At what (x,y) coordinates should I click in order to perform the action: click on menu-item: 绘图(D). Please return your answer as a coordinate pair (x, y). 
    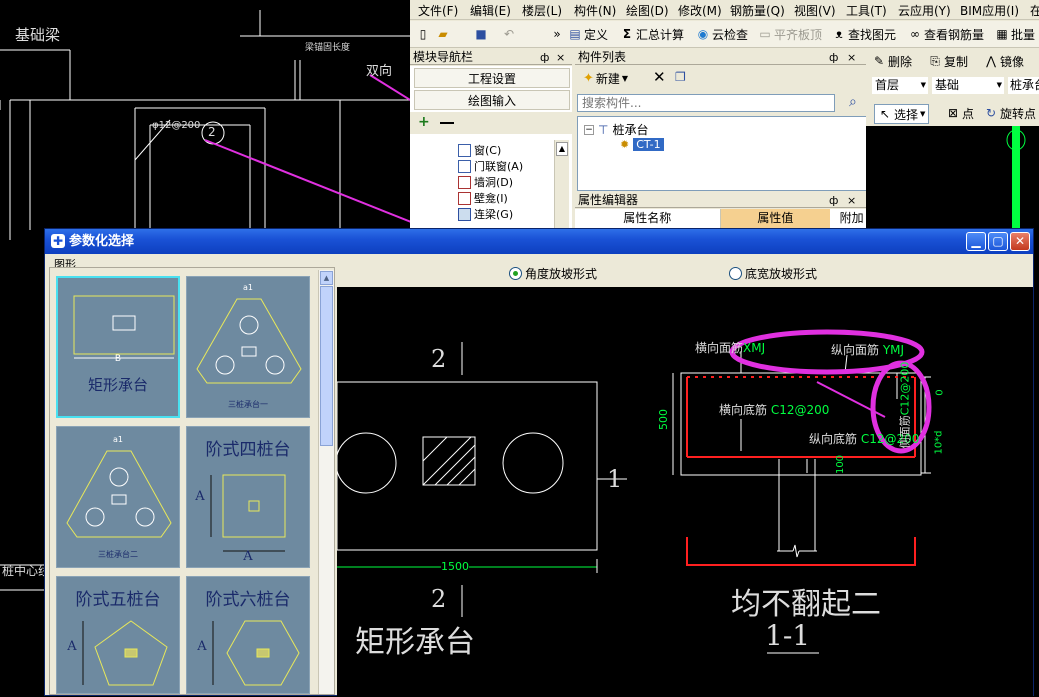
    Looking at the image, I should click on (647, 10).